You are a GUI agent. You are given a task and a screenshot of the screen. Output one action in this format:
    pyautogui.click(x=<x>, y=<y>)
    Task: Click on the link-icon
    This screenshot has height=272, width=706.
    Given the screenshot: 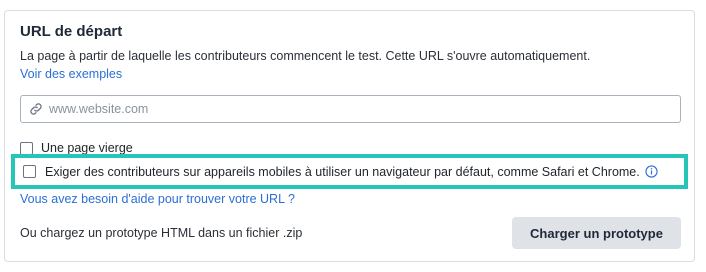 What is the action you would take?
    pyautogui.click(x=36, y=109)
    